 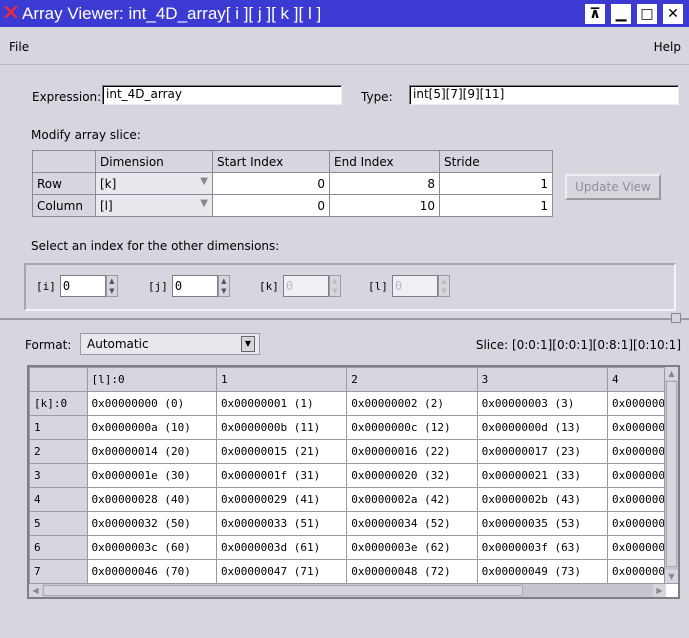 I want to click on grid-cell: 0x0000003d (61), so click(x=281, y=547).